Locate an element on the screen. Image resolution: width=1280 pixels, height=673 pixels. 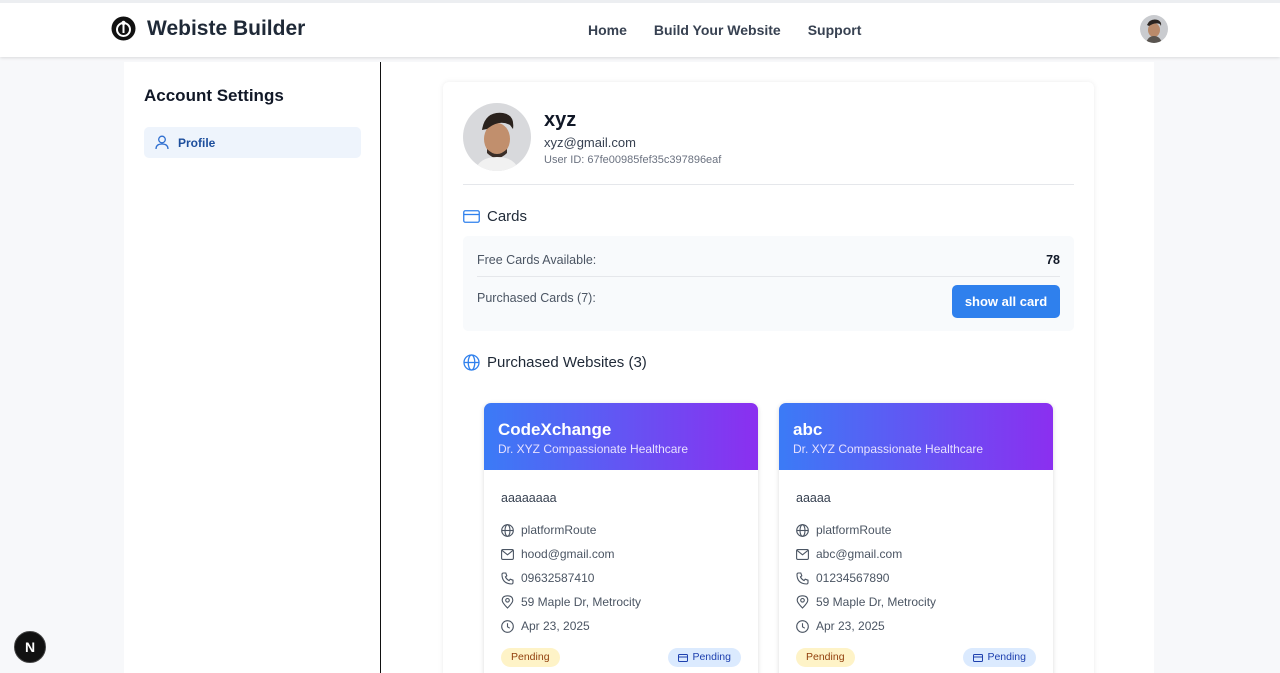
logo-icon is located at coordinates (123, 28).